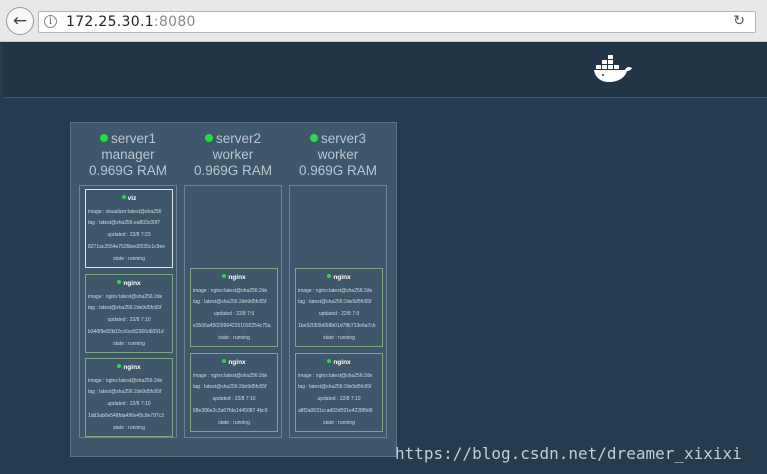 This screenshot has width=767, height=474. Describe the element at coordinates (613, 68) in the screenshot. I see `docker-whale-icon` at that location.